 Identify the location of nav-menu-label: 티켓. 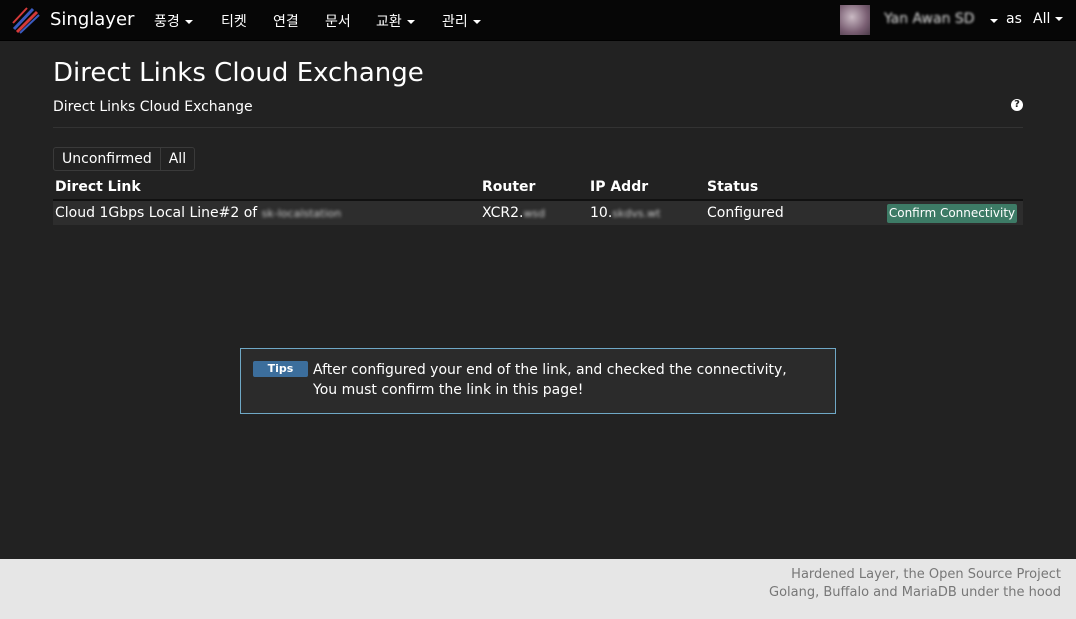
(234, 22).